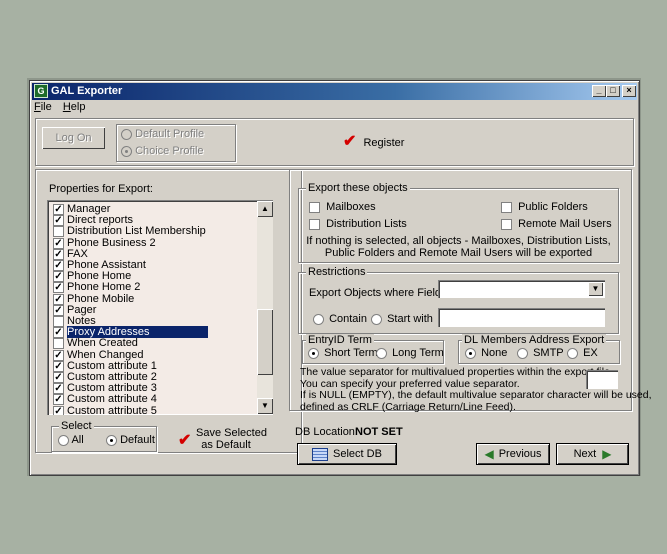  What do you see at coordinates (105, 354) in the screenshot?
I see `property-label: When Changed` at bounding box center [105, 354].